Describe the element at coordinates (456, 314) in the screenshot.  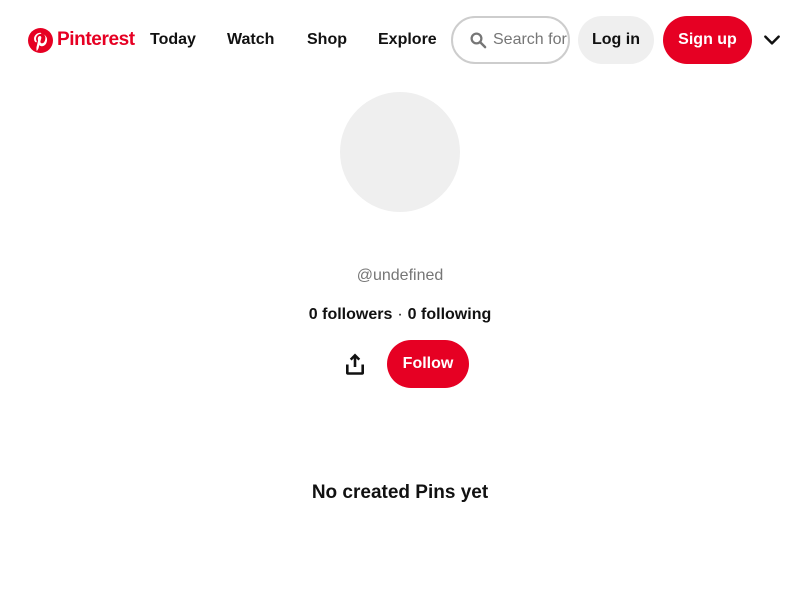
I see `following-label: following` at that location.